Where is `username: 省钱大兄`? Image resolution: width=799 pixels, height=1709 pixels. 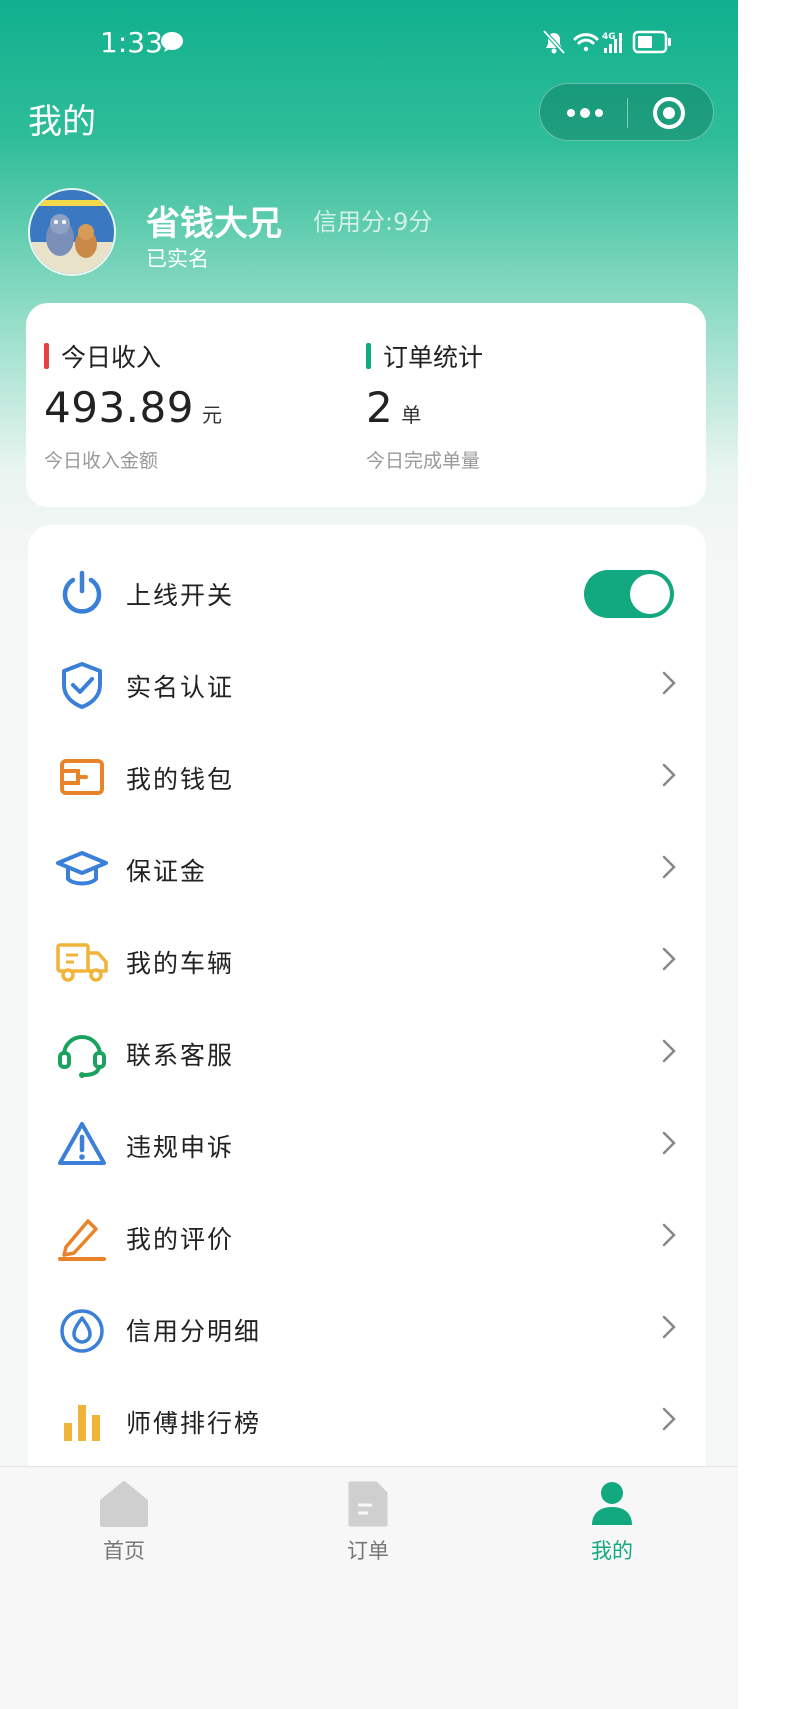
username: 省钱大兄 is located at coordinates (214, 224).